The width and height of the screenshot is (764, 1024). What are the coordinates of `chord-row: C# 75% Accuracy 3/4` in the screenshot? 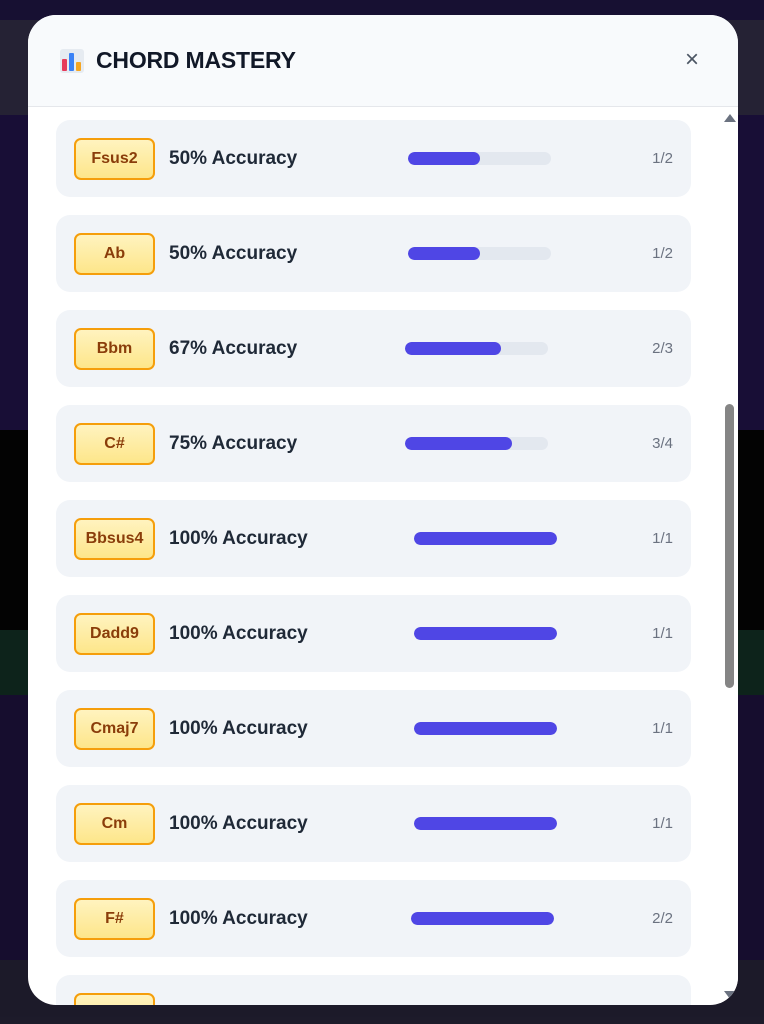 It's located at (373, 443).